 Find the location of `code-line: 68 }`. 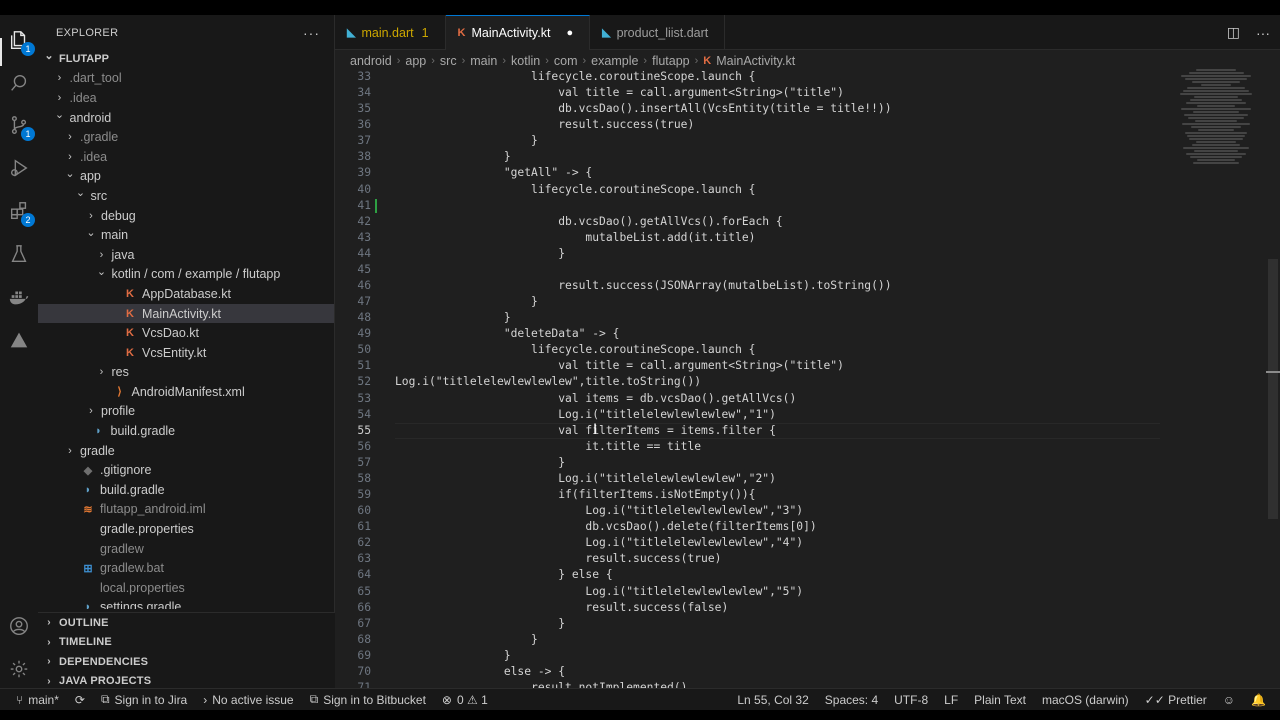

code-line: 68 } is located at coordinates (807, 640).